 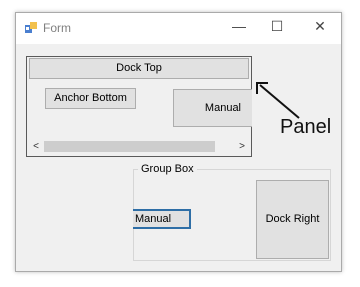 What do you see at coordinates (139, 68) in the screenshot?
I see `dock-top-button: Dock Top` at bounding box center [139, 68].